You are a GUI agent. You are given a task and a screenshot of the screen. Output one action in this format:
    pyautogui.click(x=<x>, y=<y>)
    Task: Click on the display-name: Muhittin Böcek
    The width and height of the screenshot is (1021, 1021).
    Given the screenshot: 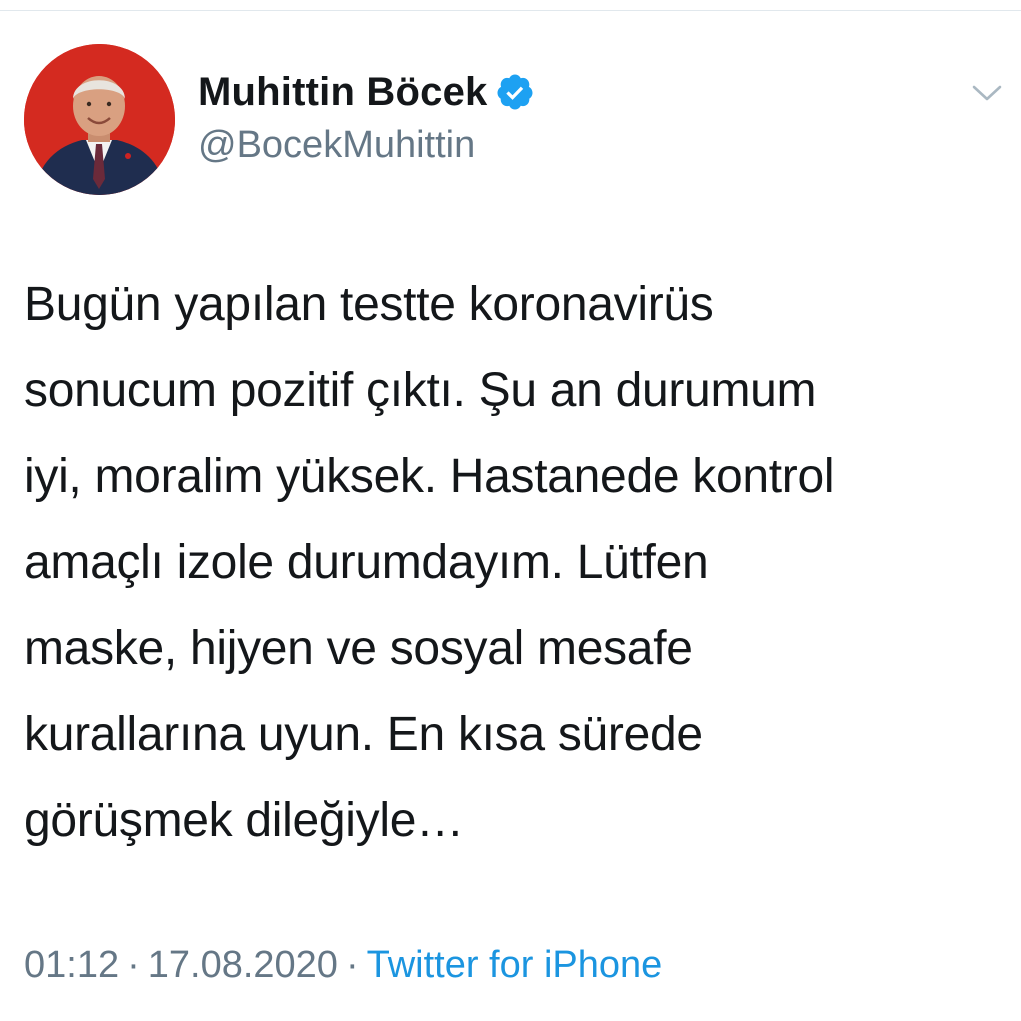 What is the action you would take?
    pyautogui.click(x=342, y=92)
    